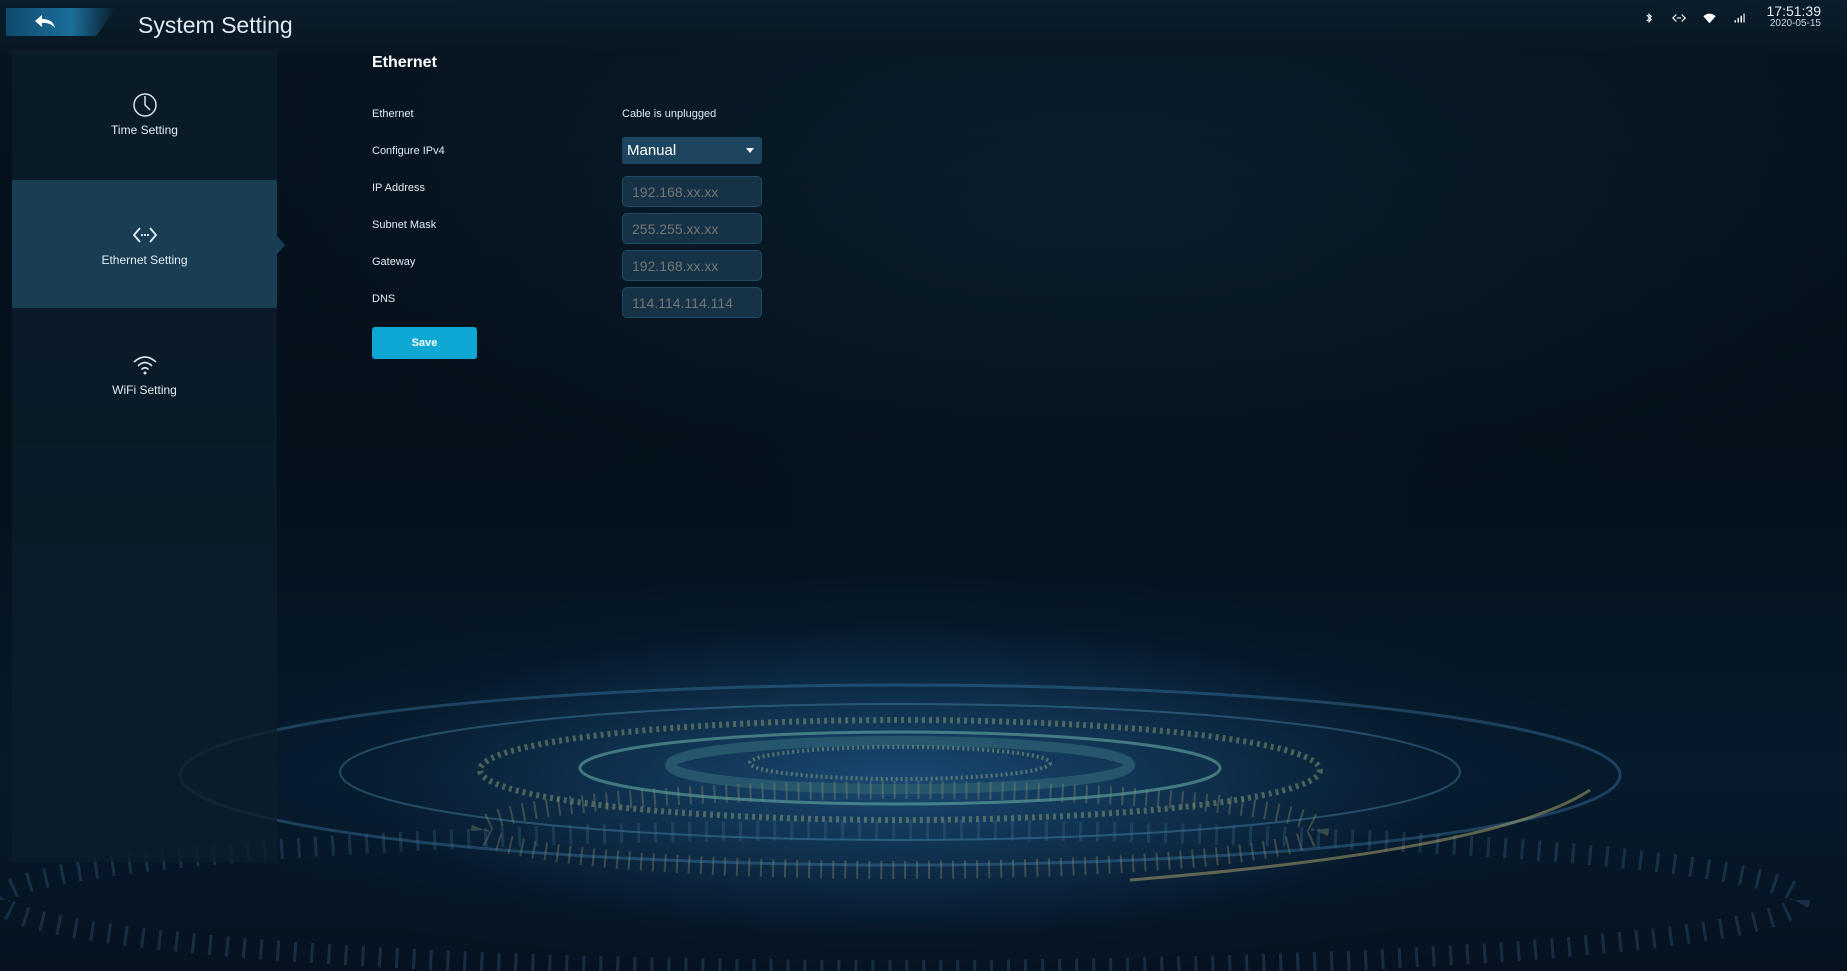 Image resolution: width=1847 pixels, height=971 pixels. What do you see at coordinates (215, 25) in the screenshot?
I see `page-title: System Setting` at bounding box center [215, 25].